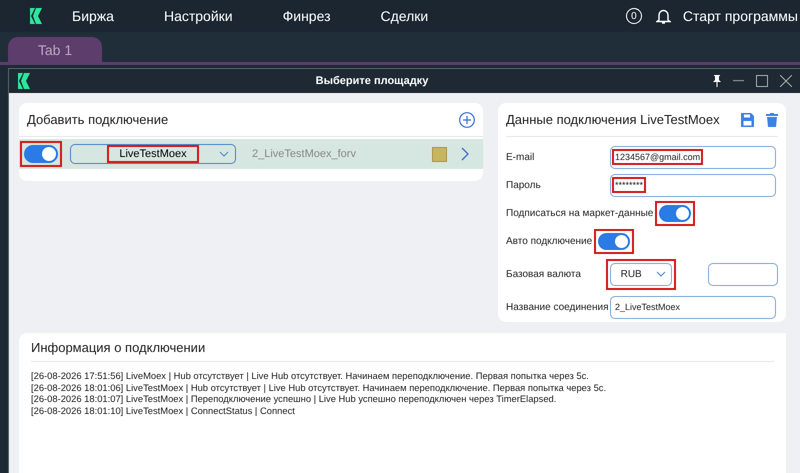 This screenshot has width=800, height=473. What do you see at coordinates (580, 213) in the screenshot?
I see `field-label: Подписаться на маркет-данные` at bounding box center [580, 213].